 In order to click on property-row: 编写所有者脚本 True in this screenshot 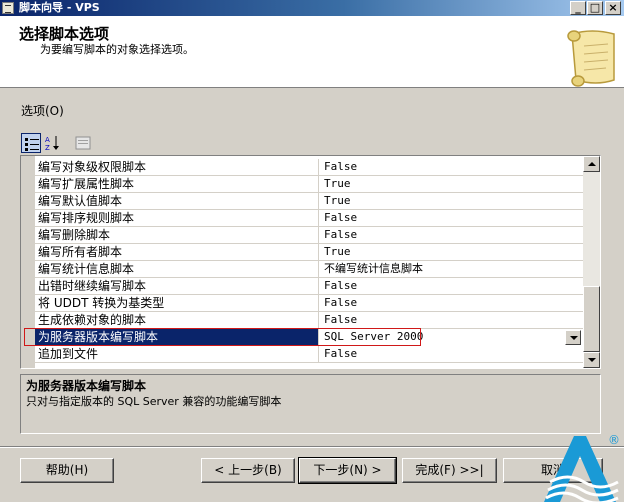, I will do `click(309, 252)`.